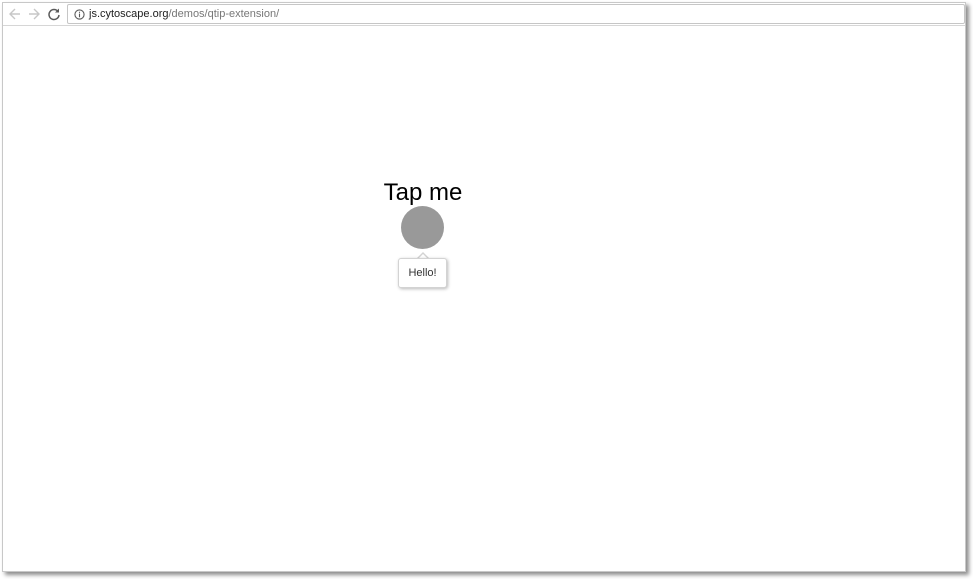 The image size is (973, 579). What do you see at coordinates (79, 14) in the screenshot?
I see `info-icon` at bounding box center [79, 14].